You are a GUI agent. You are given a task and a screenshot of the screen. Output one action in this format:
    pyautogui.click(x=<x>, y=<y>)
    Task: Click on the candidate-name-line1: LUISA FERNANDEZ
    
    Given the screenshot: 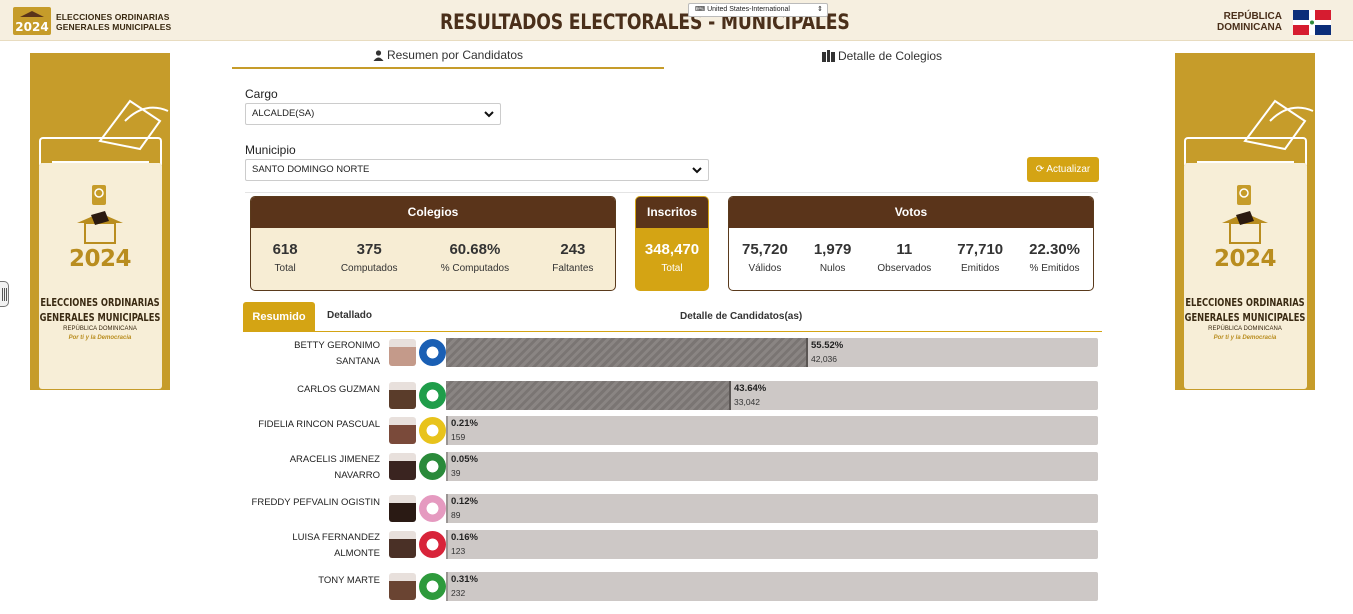 What is the action you would take?
    pyautogui.click(x=336, y=537)
    